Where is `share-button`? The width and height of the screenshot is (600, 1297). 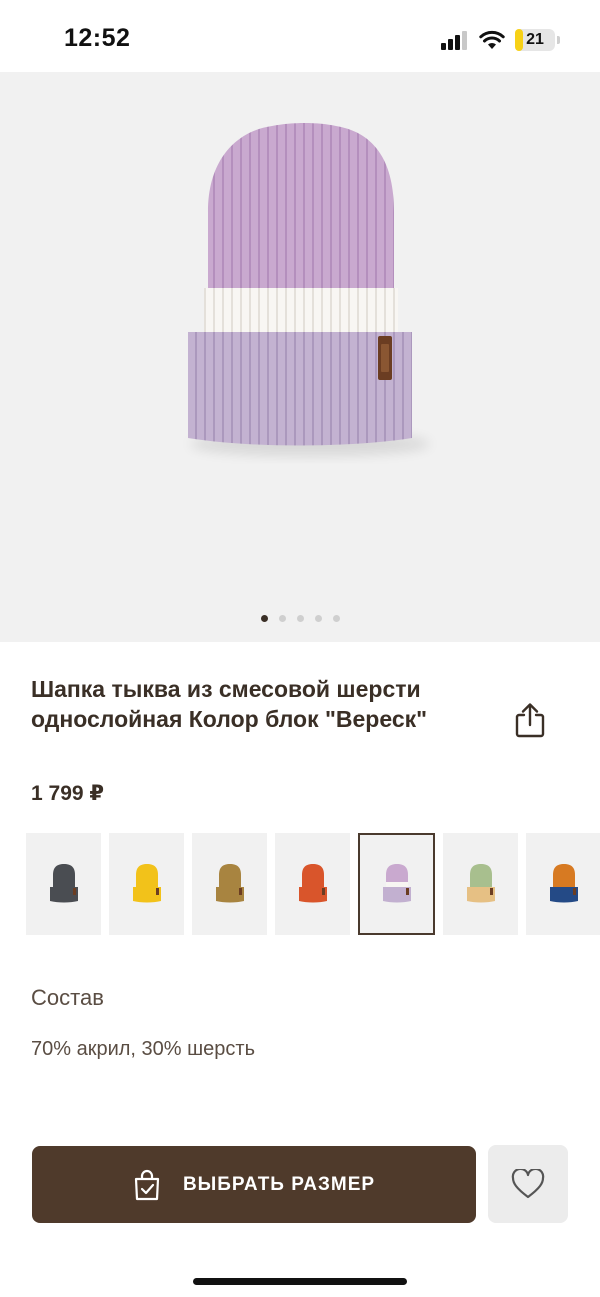 share-button is located at coordinates (530, 720).